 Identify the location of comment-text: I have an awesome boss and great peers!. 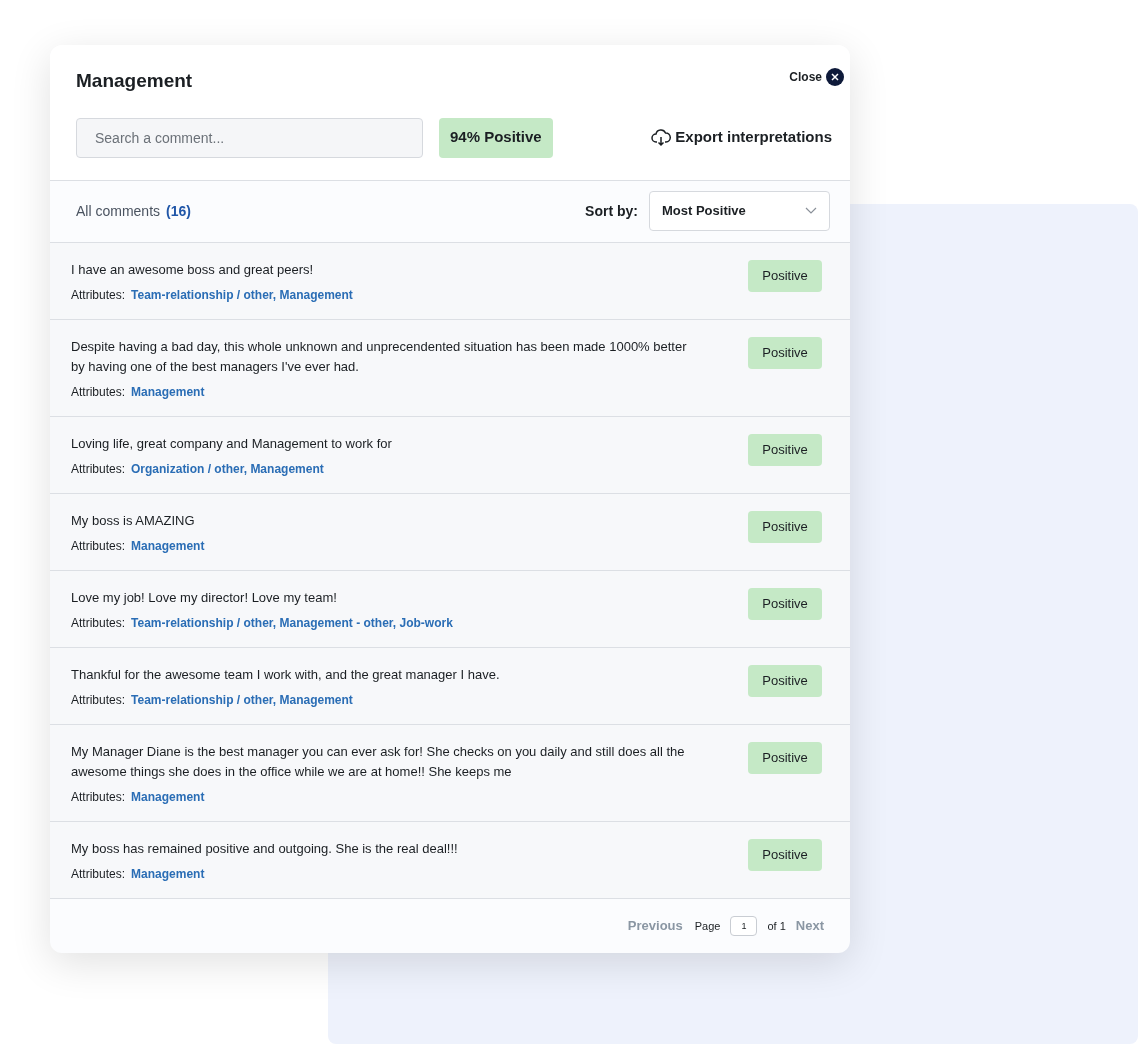
(193, 269).